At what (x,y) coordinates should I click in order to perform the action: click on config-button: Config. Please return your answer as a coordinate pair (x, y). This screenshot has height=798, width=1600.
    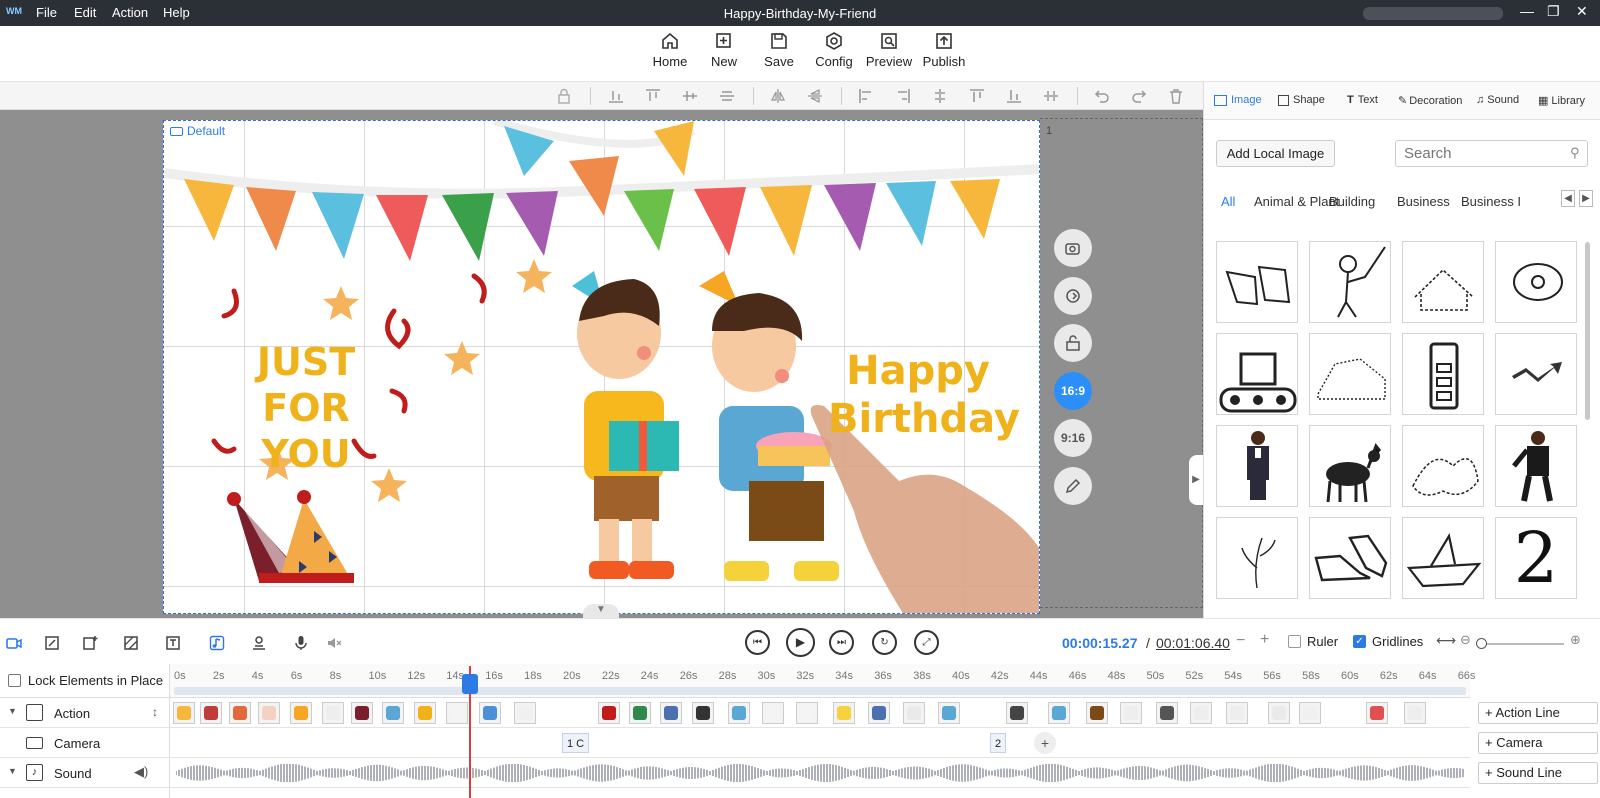
    Looking at the image, I should click on (834, 50).